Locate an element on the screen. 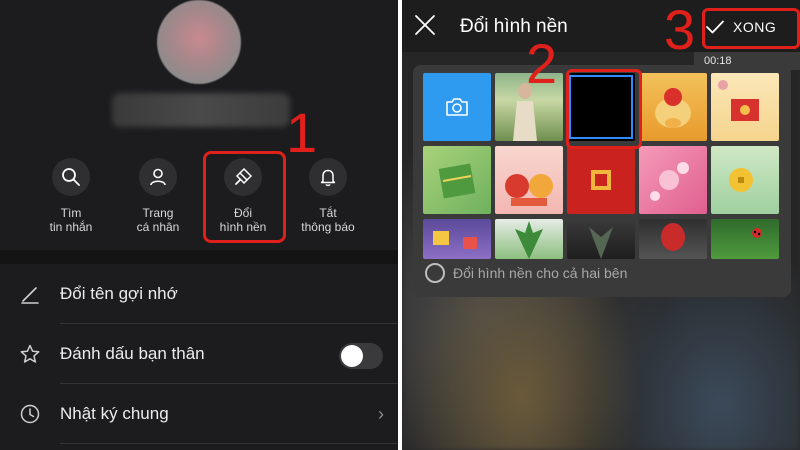  shared-diary-row: Nhật ký chung › is located at coordinates (199, 414).